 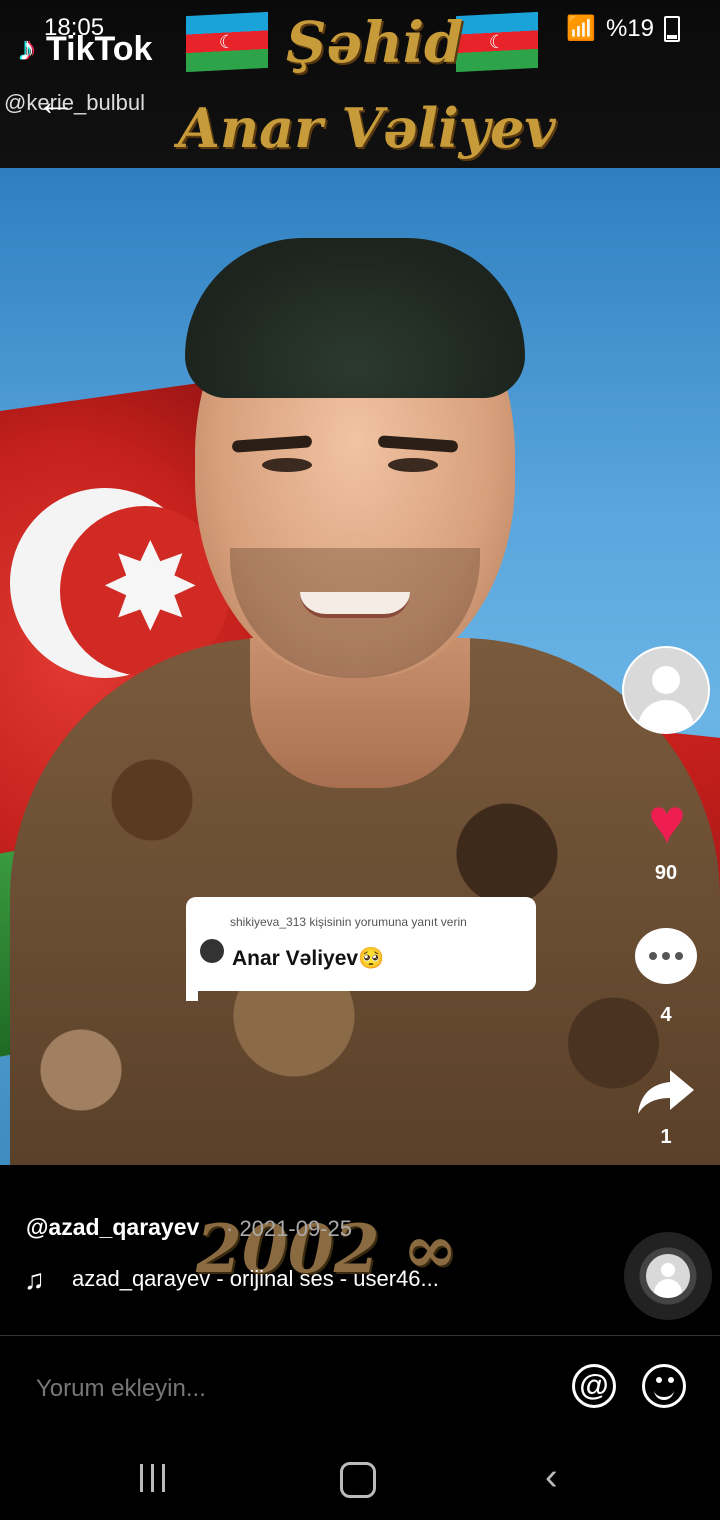 What do you see at coordinates (112, 1227) in the screenshot?
I see `caption-username: @azad_qarayev` at bounding box center [112, 1227].